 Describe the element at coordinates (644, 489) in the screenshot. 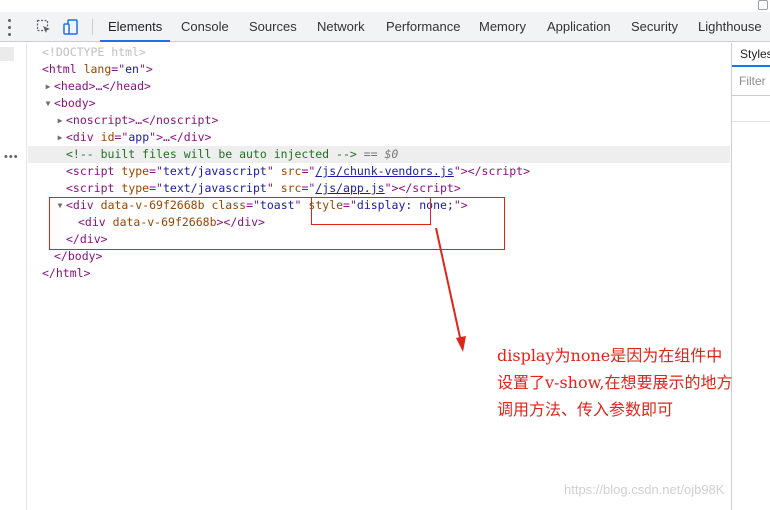

I see `watermark: https://blog.csdn.net/ojb98K` at that location.